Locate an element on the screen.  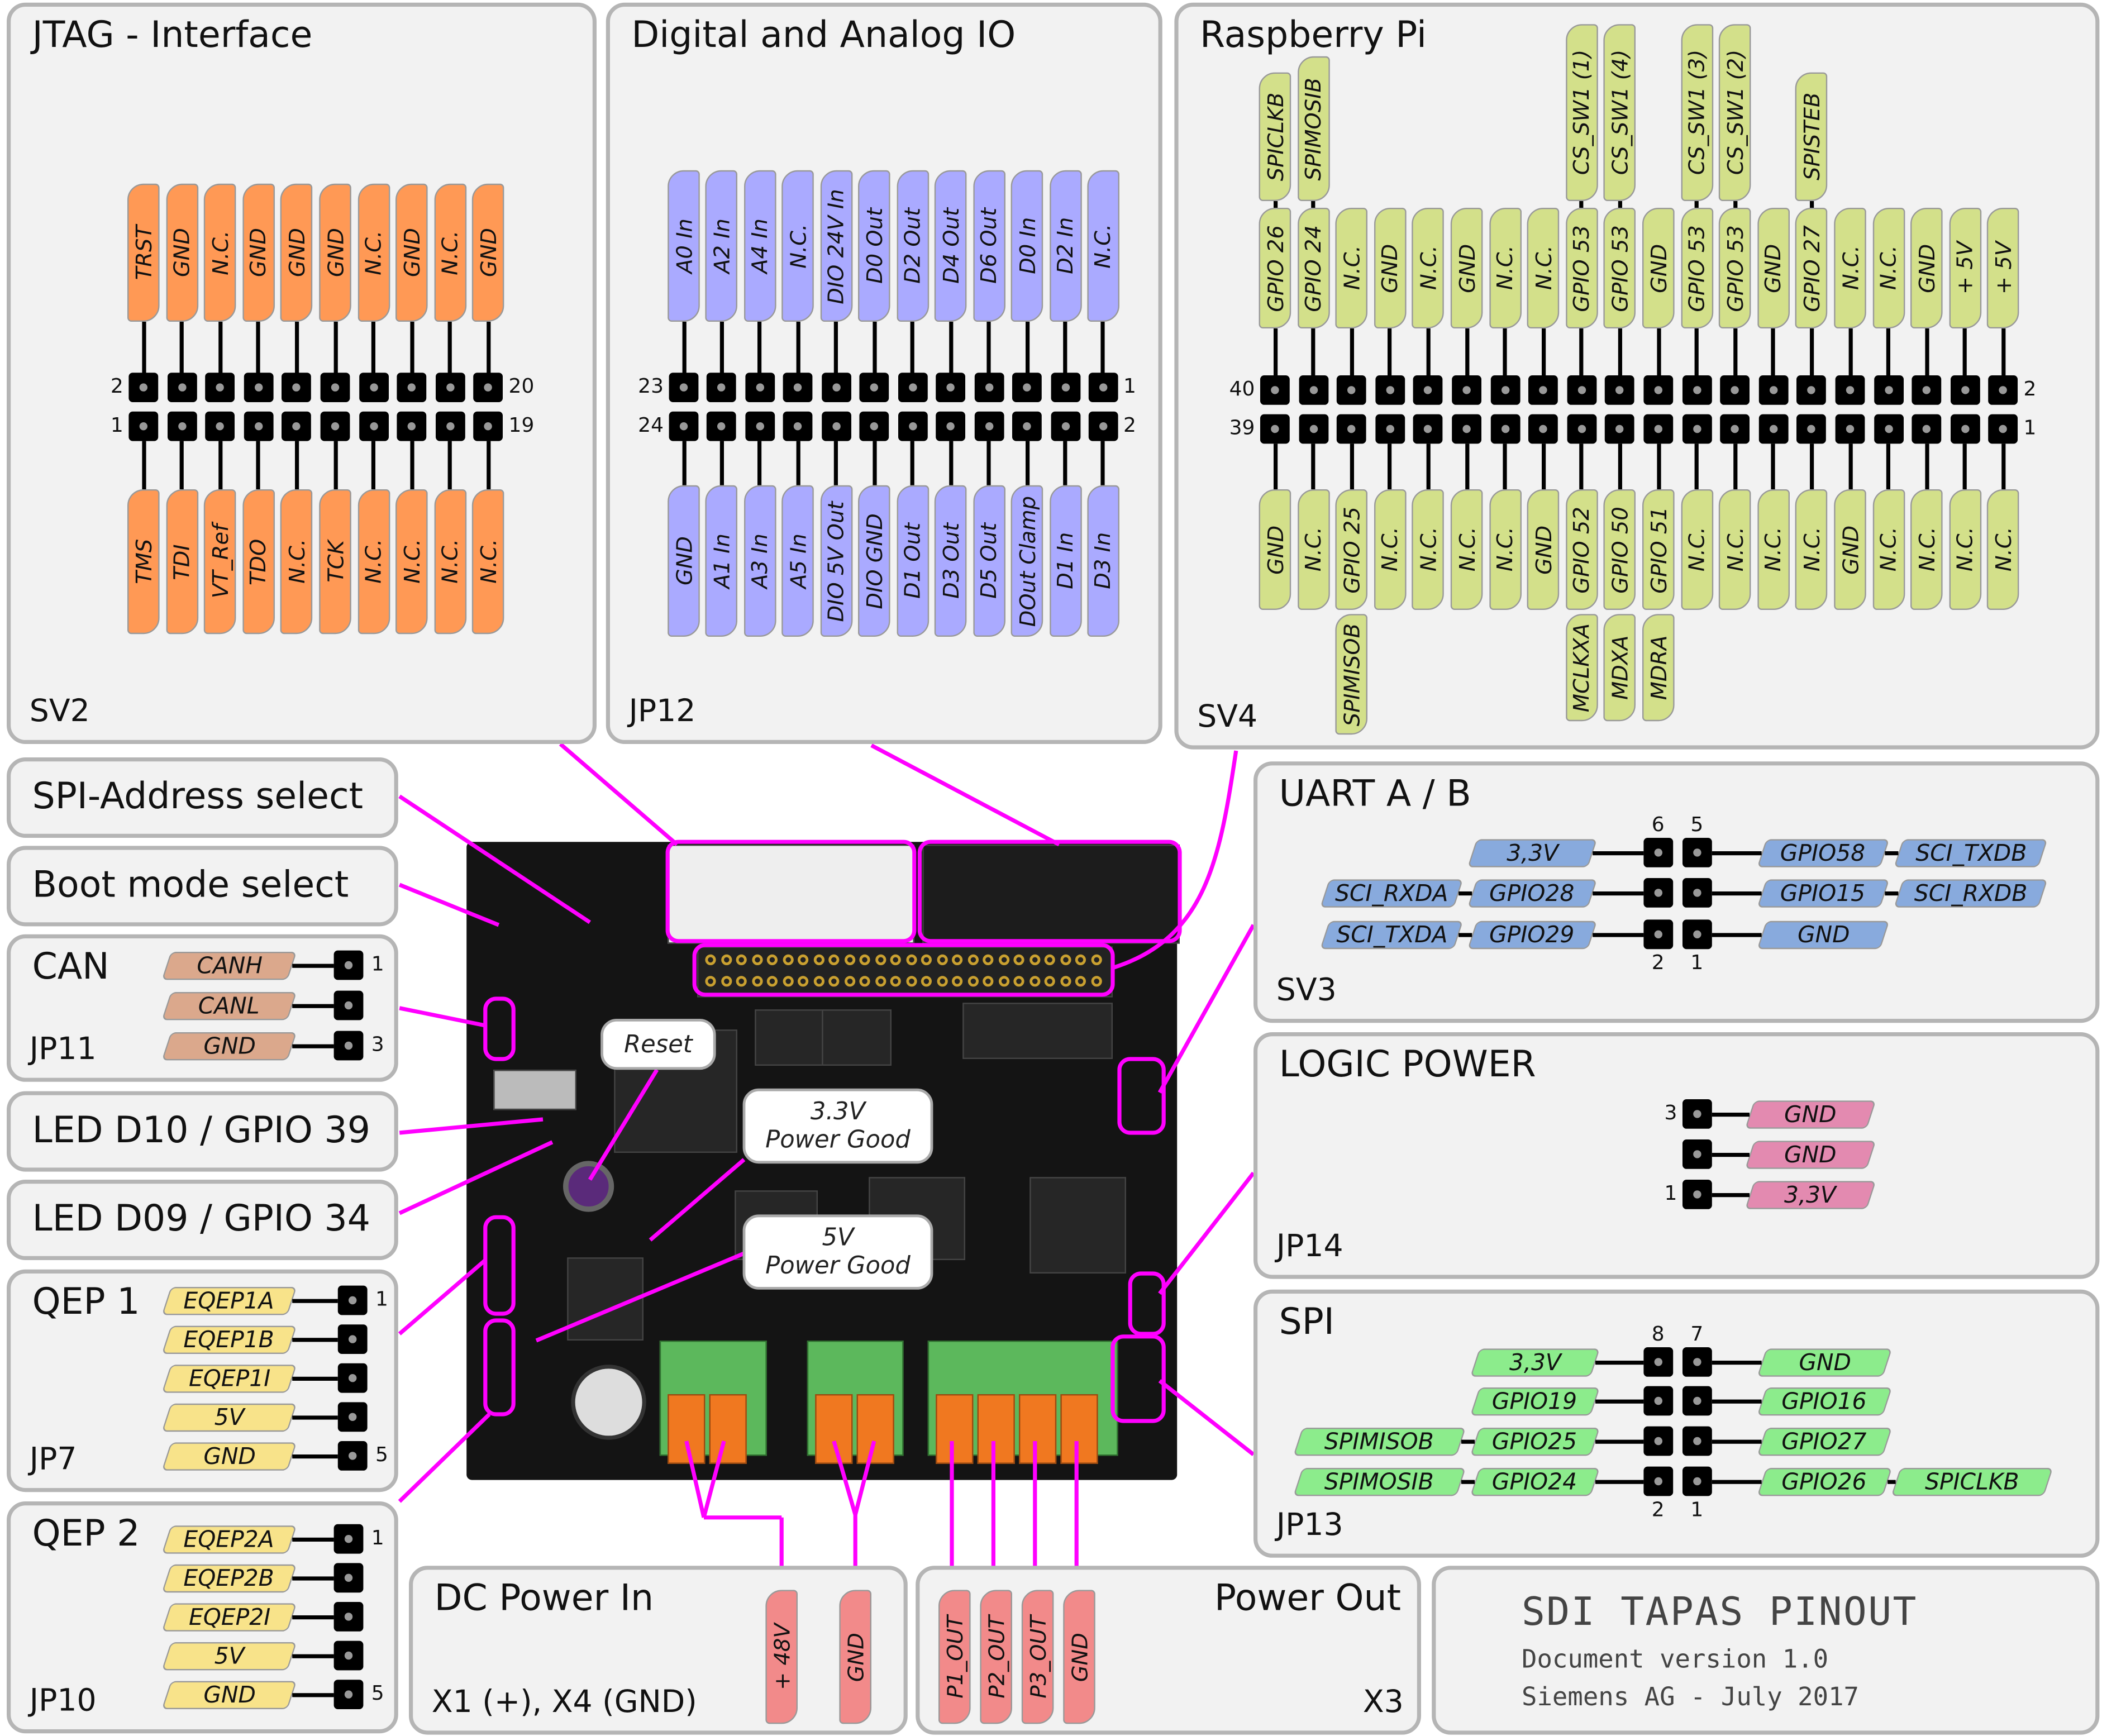
panel-reference: X1 (+), X4 (GND) is located at coordinates (564, 1702).